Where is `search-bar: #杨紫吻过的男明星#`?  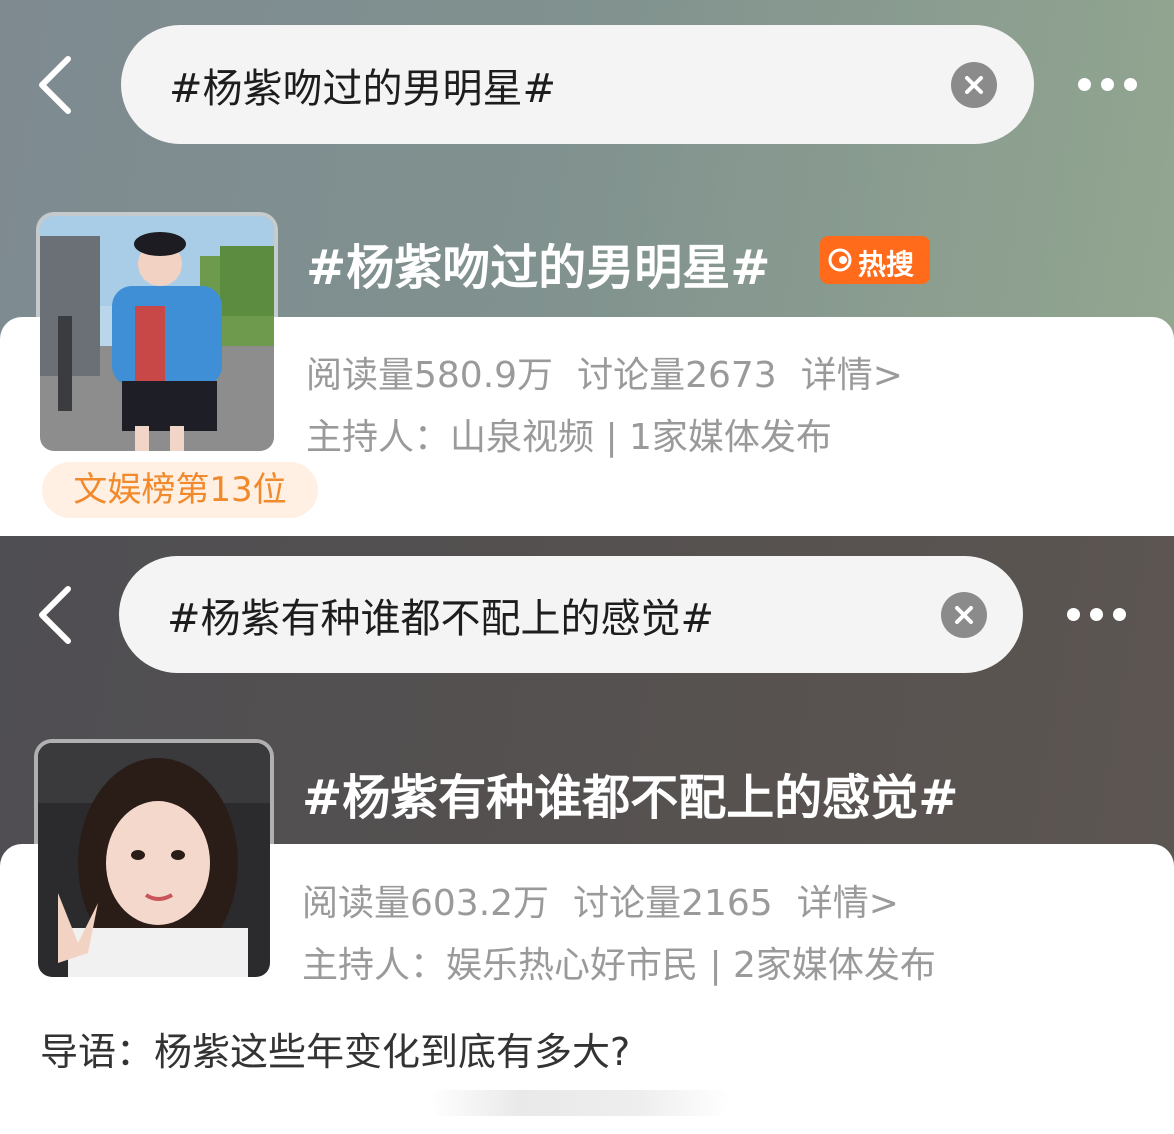 search-bar: #杨紫吻过的男明星# is located at coordinates (577, 84).